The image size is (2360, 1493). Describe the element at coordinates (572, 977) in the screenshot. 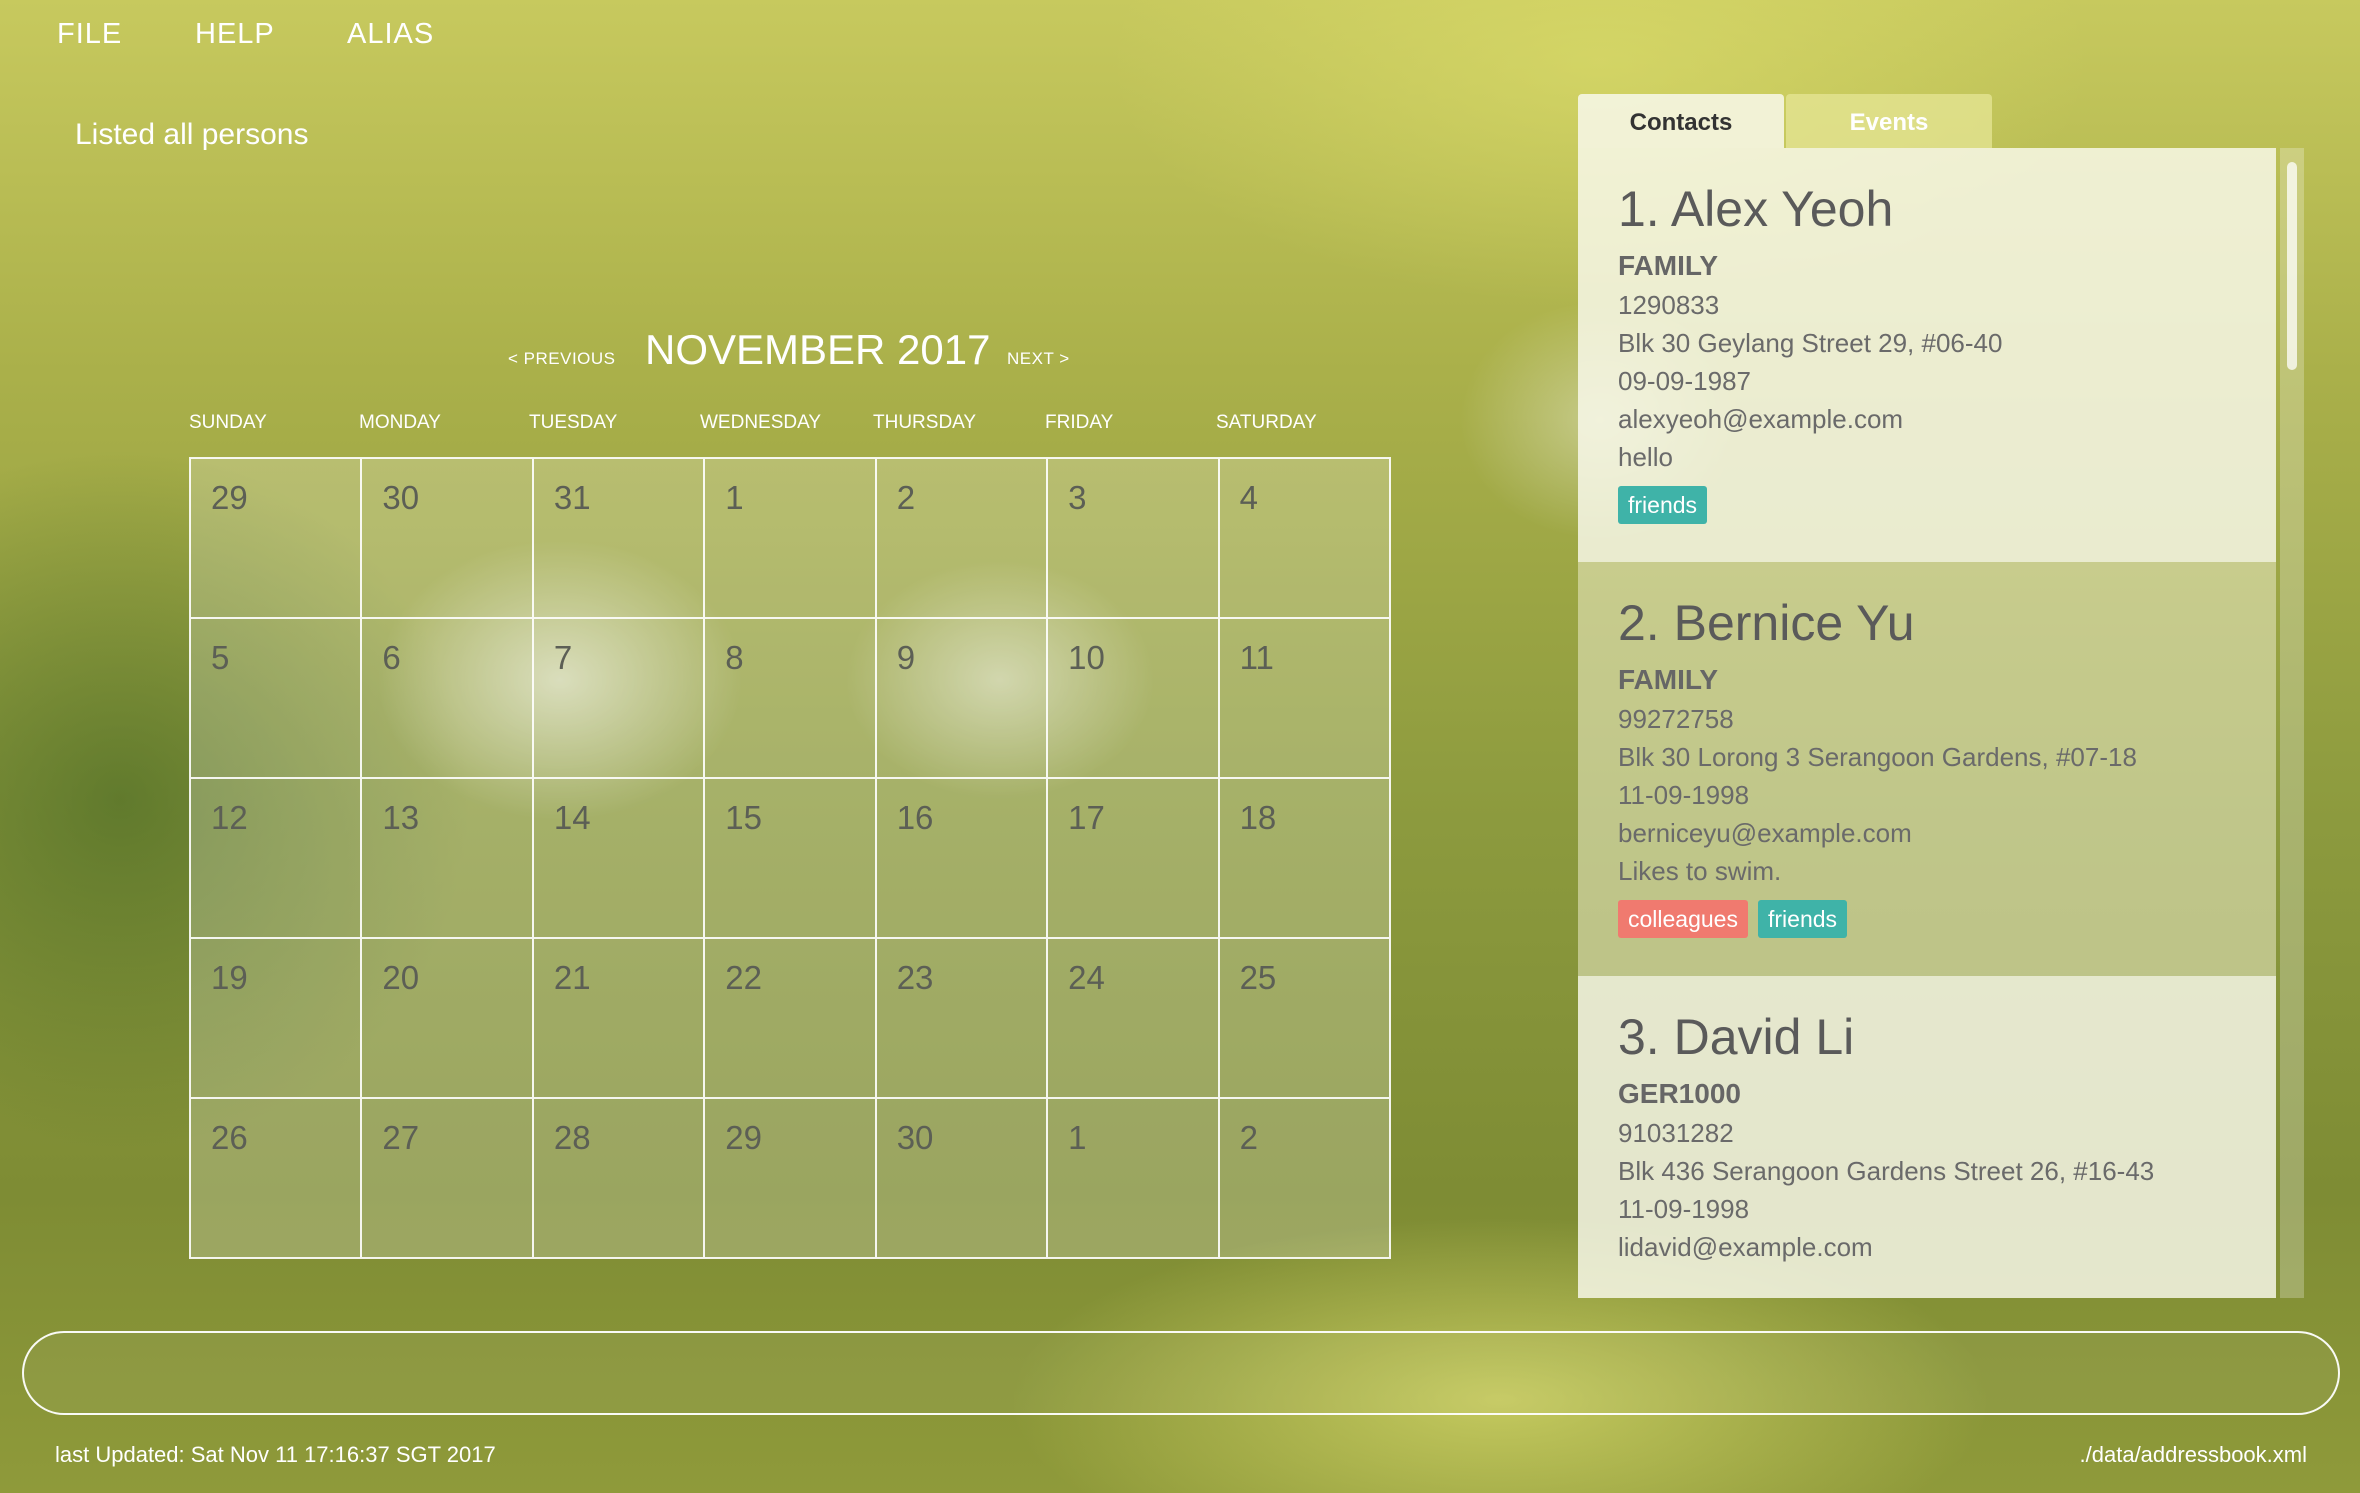

I see `calendar-date-number: 21` at that location.